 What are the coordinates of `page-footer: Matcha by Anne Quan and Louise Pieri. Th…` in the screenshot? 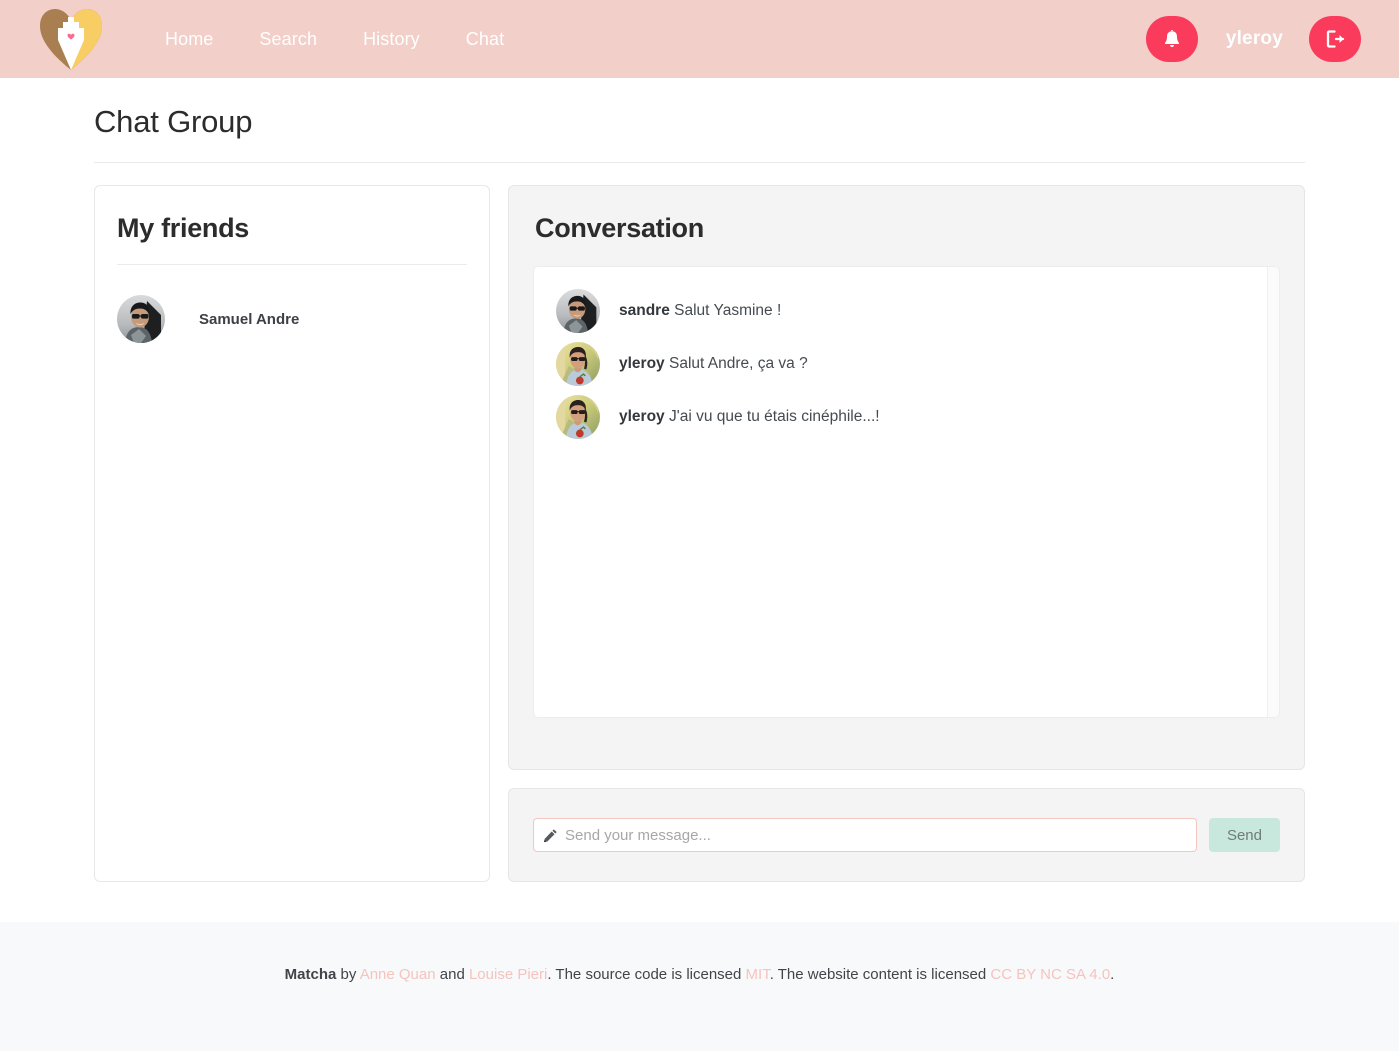 It's located at (699, 986).